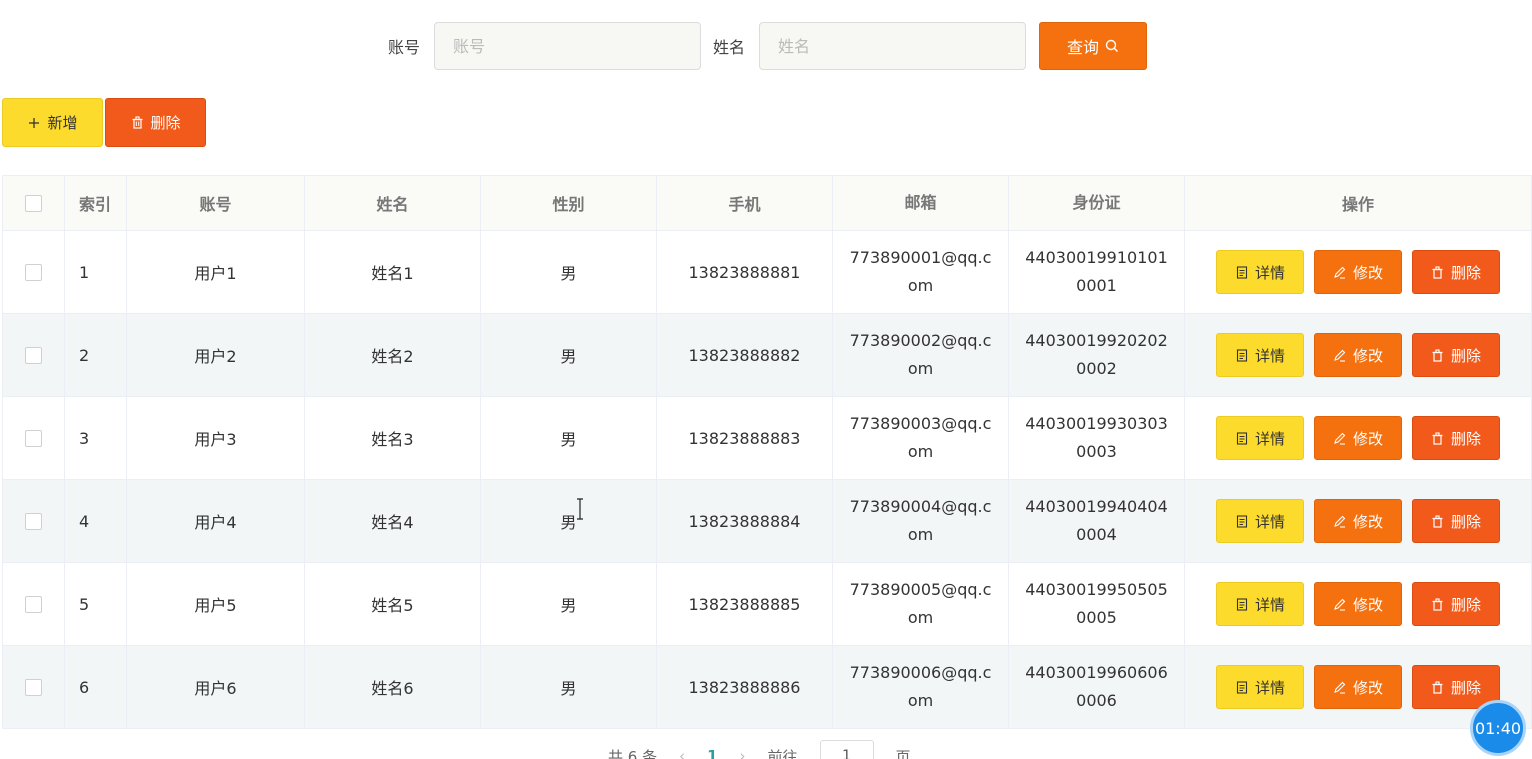 This screenshot has height=759, width=1532. What do you see at coordinates (1097, 438) in the screenshot?
I see `cell-id-card: 440300199303030003` at bounding box center [1097, 438].